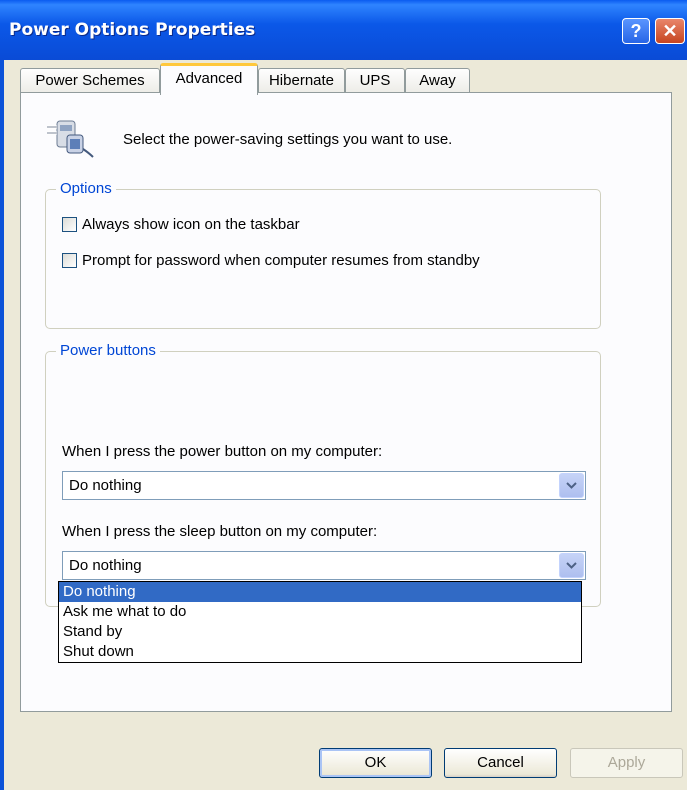  I want to click on power-settings-icon, so click(70, 139).